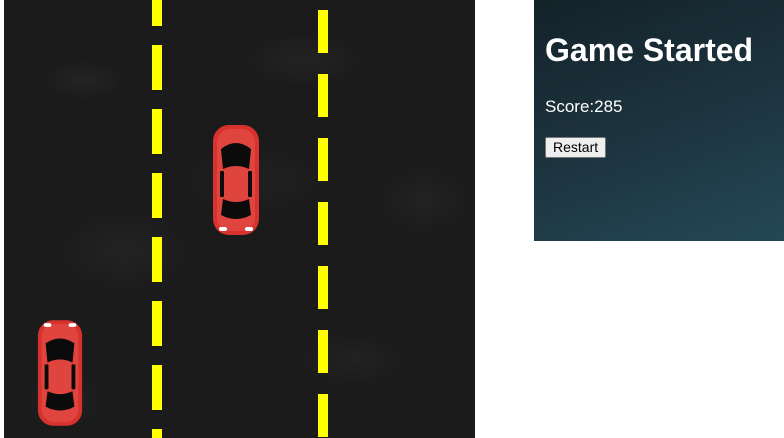  What do you see at coordinates (608, 106) in the screenshot?
I see `score-value: 285` at bounding box center [608, 106].